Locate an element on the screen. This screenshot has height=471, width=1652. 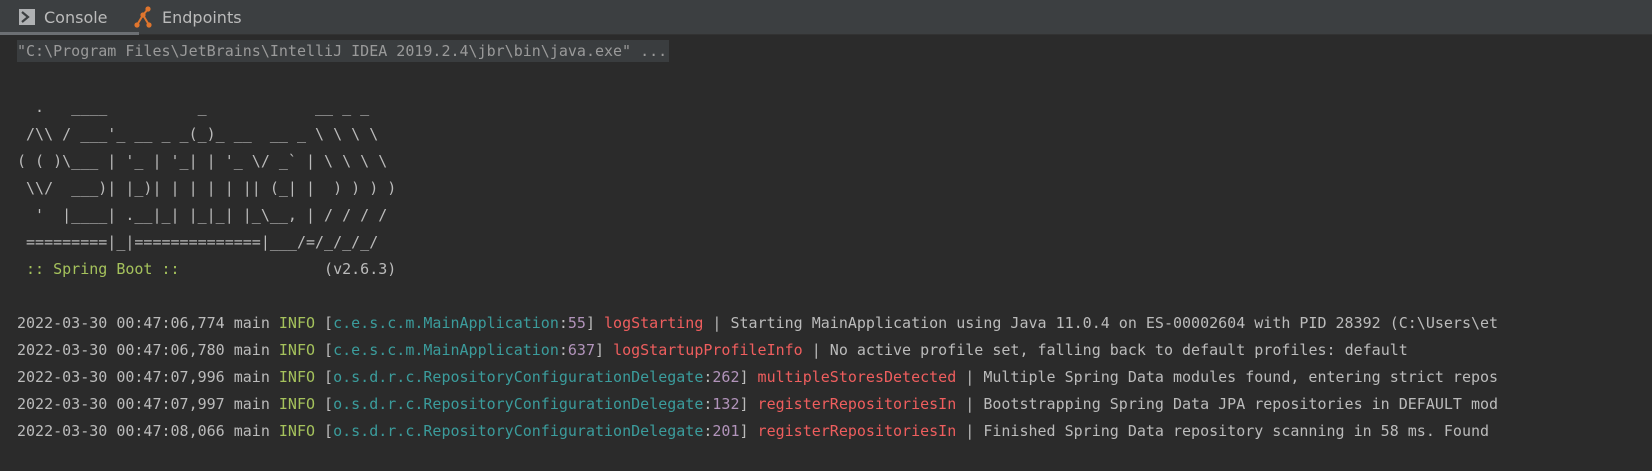
banner-line: \\/ ___)| |_)| | | | | || (_| | ) ) ) ) is located at coordinates (207, 188).